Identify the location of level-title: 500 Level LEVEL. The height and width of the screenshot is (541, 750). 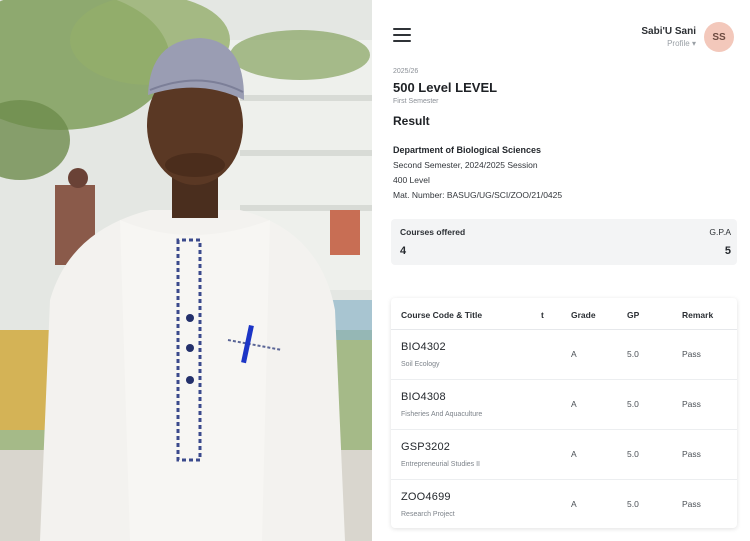
(445, 87).